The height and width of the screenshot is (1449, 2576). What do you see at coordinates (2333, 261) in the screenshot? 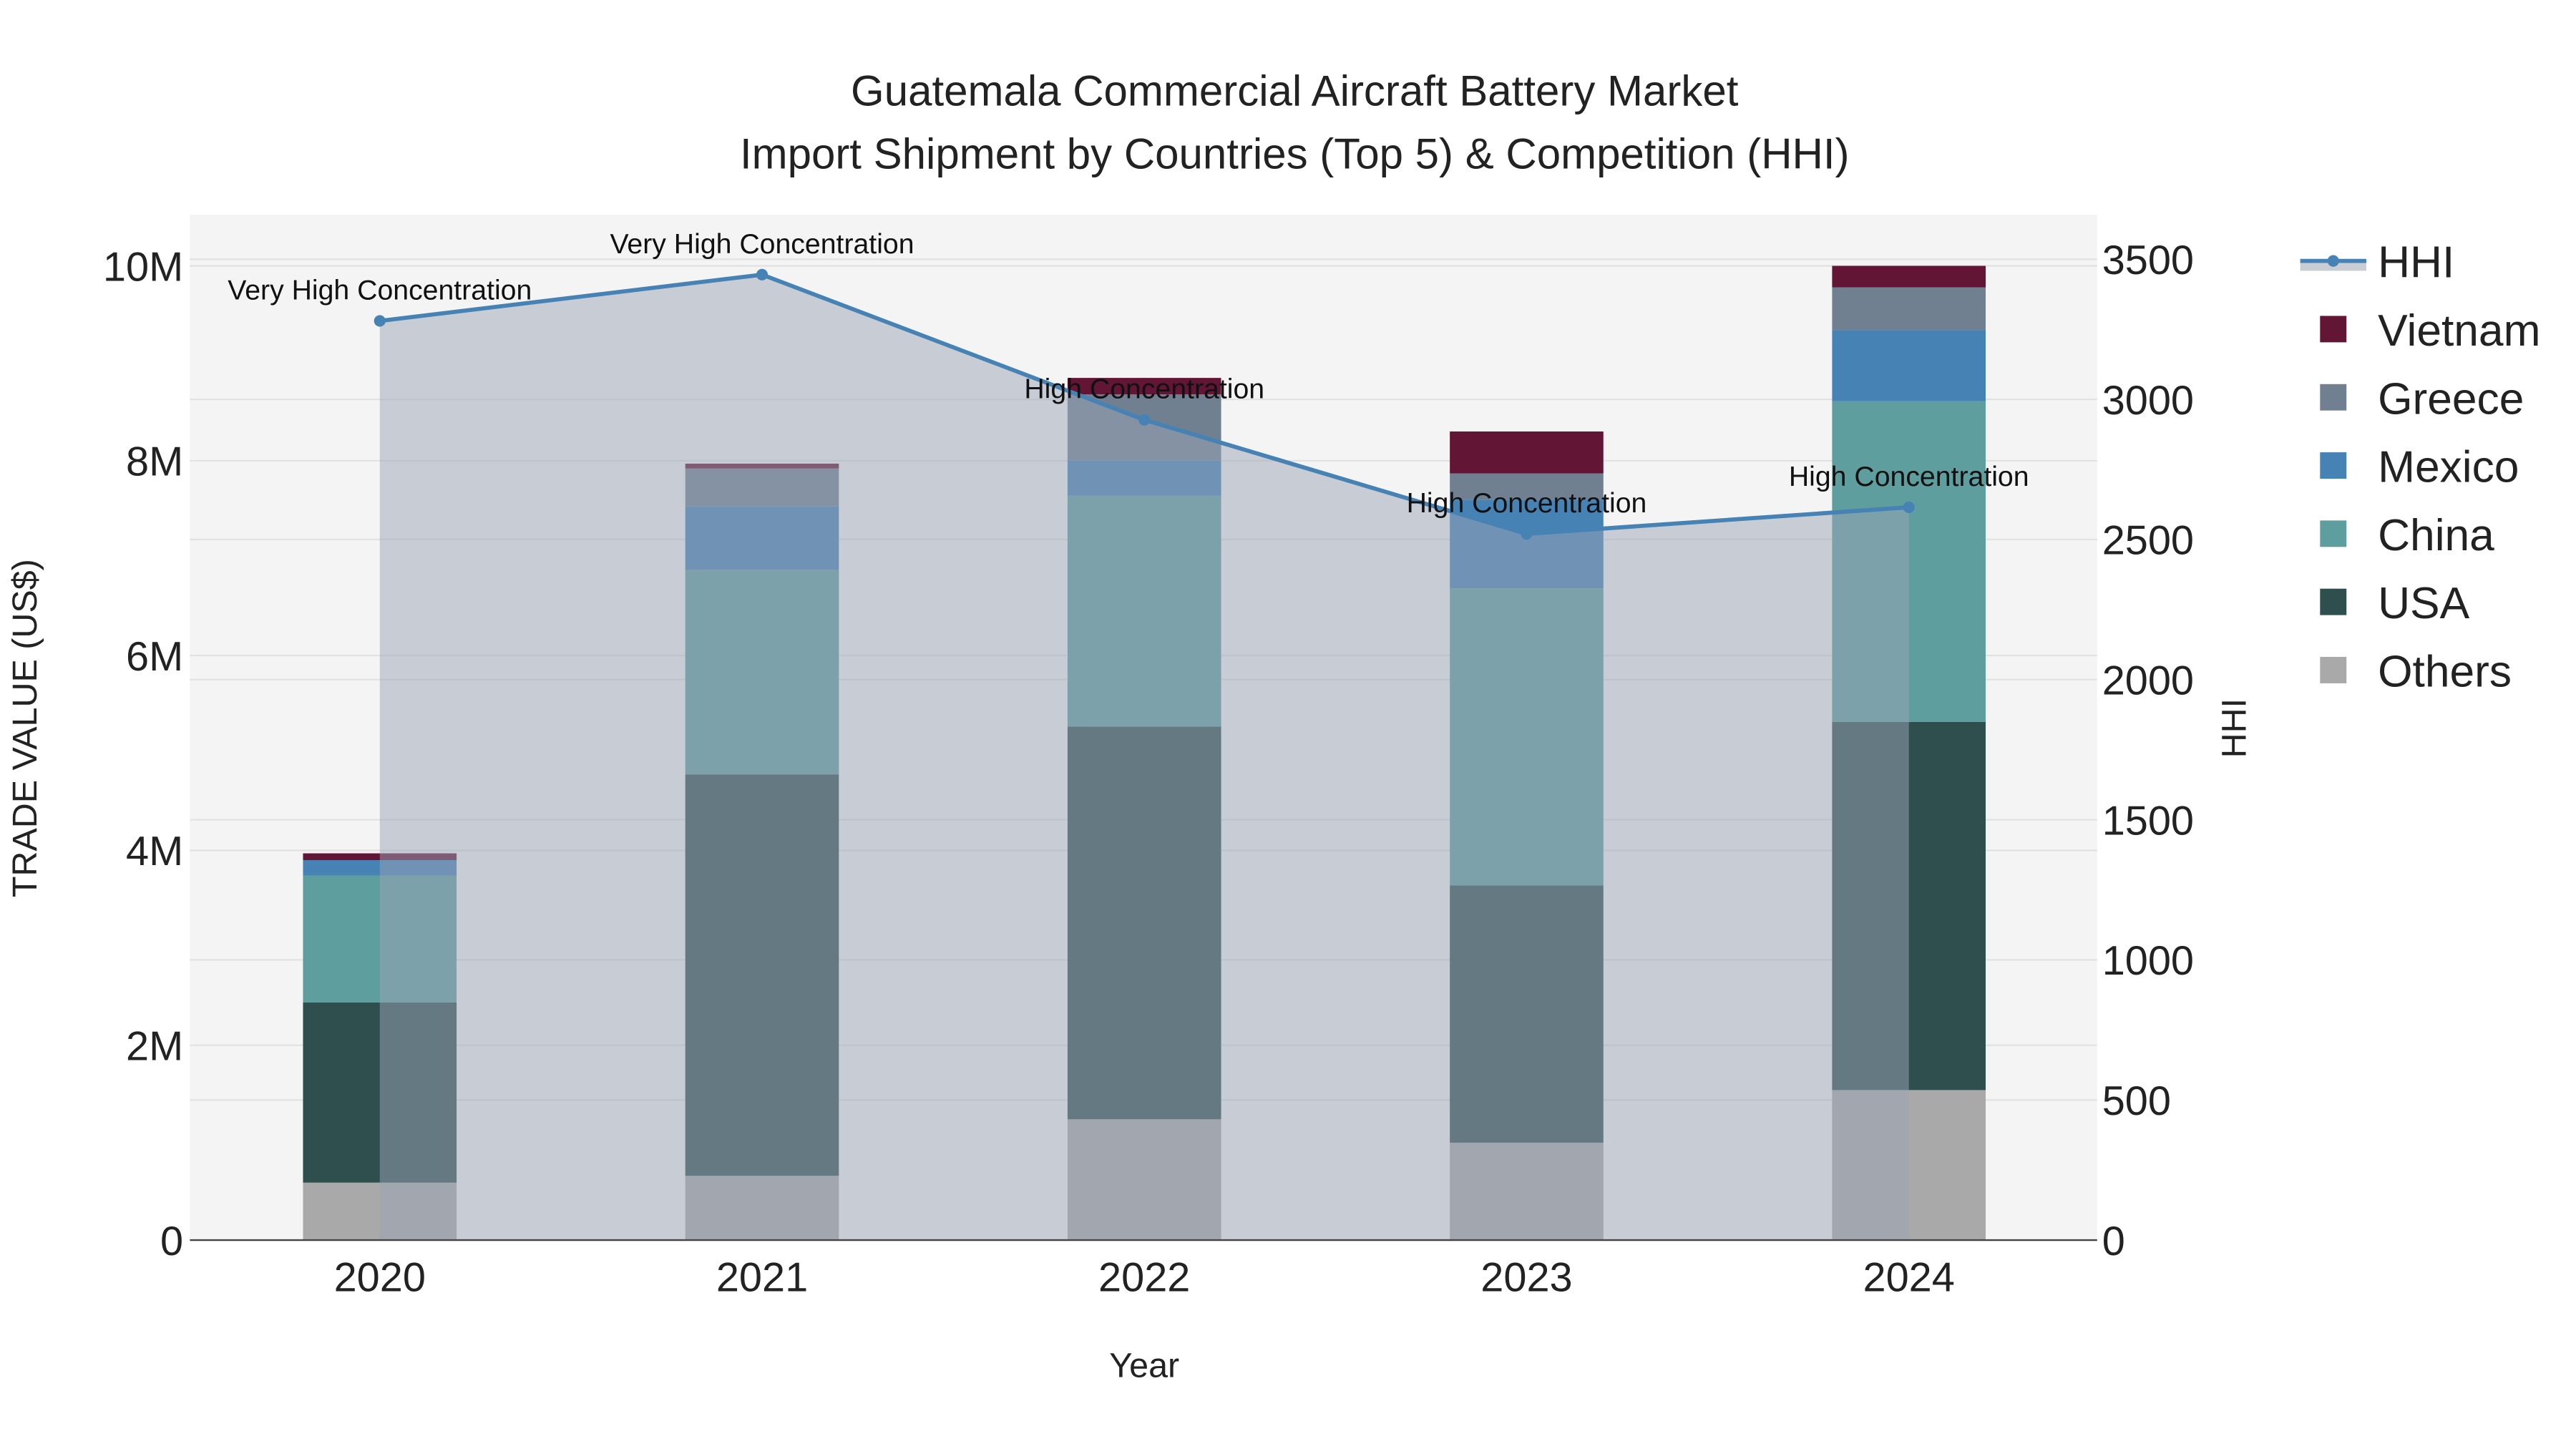
I see `legend-hhi-marker` at bounding box center [2333, 261].